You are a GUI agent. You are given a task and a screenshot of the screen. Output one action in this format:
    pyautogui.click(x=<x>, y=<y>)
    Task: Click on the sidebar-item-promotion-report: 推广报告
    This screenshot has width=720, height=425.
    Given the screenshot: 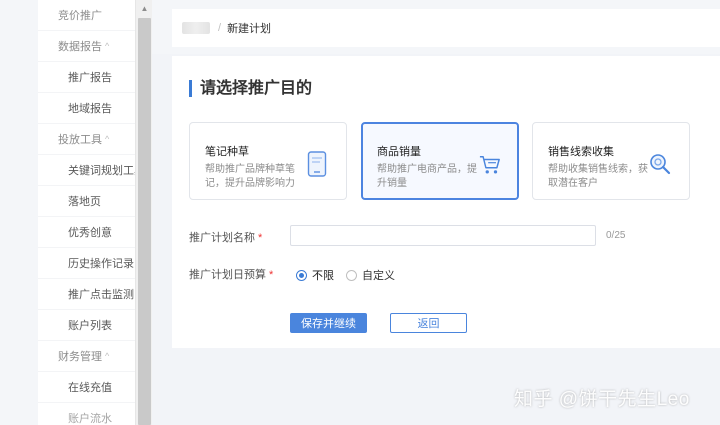 What is the action you would take?
    pyautogui.click(x=86, y=77)
    